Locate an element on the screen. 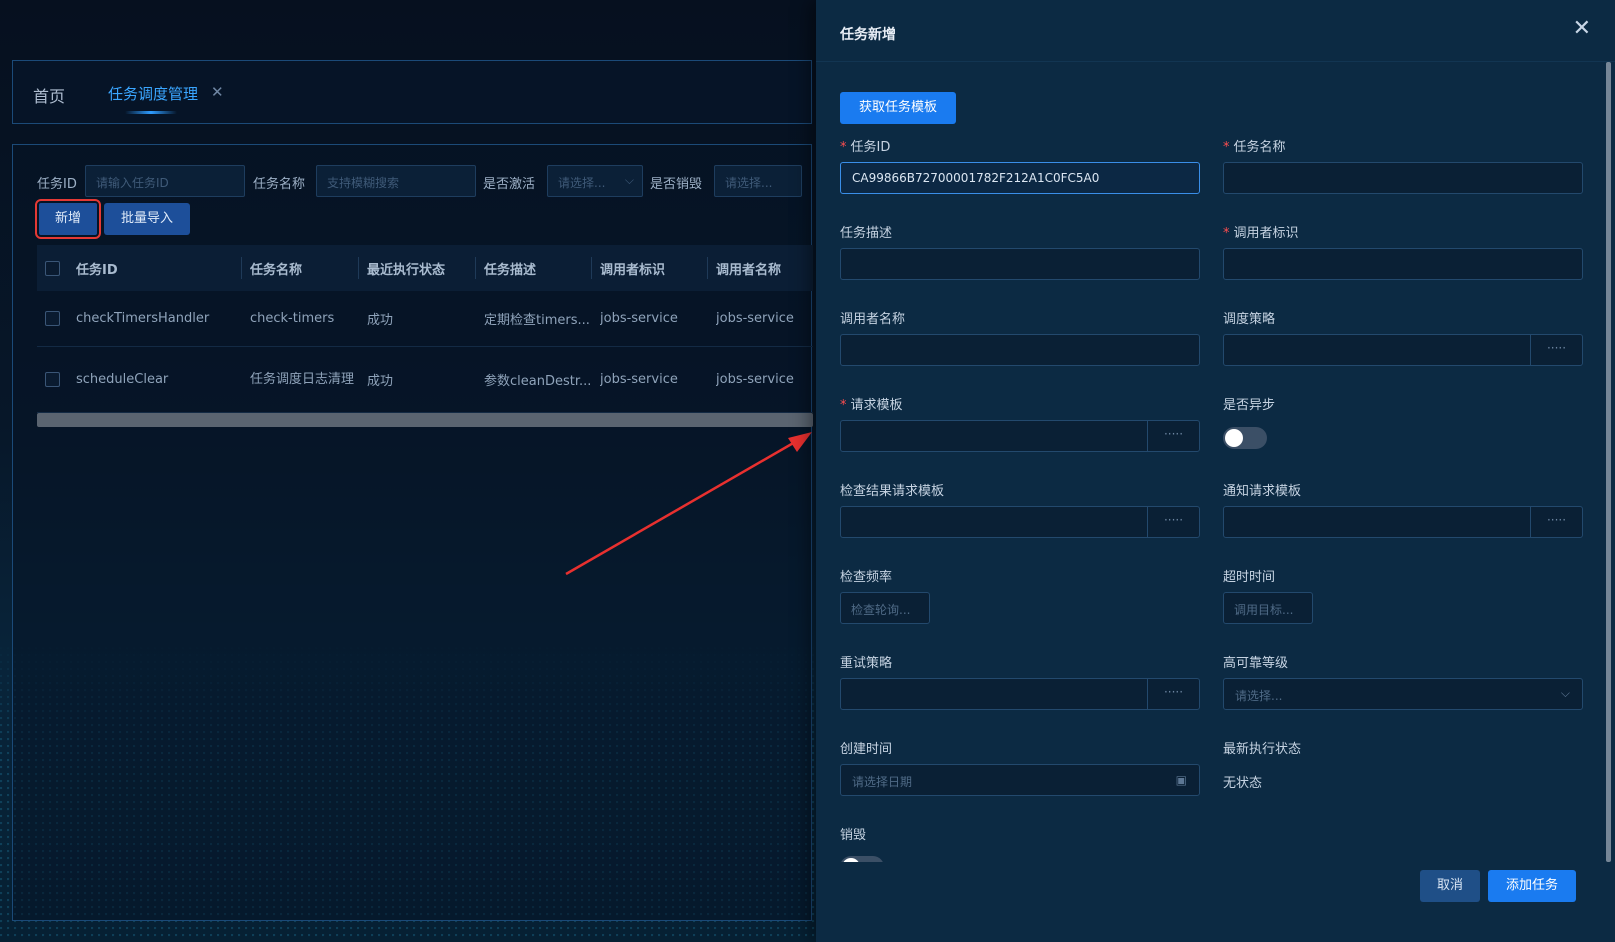 This screenshot has height=942, width=1615. created-at-datepicker: 请选择日期 ▣ is located at coordinates (1020, 780).